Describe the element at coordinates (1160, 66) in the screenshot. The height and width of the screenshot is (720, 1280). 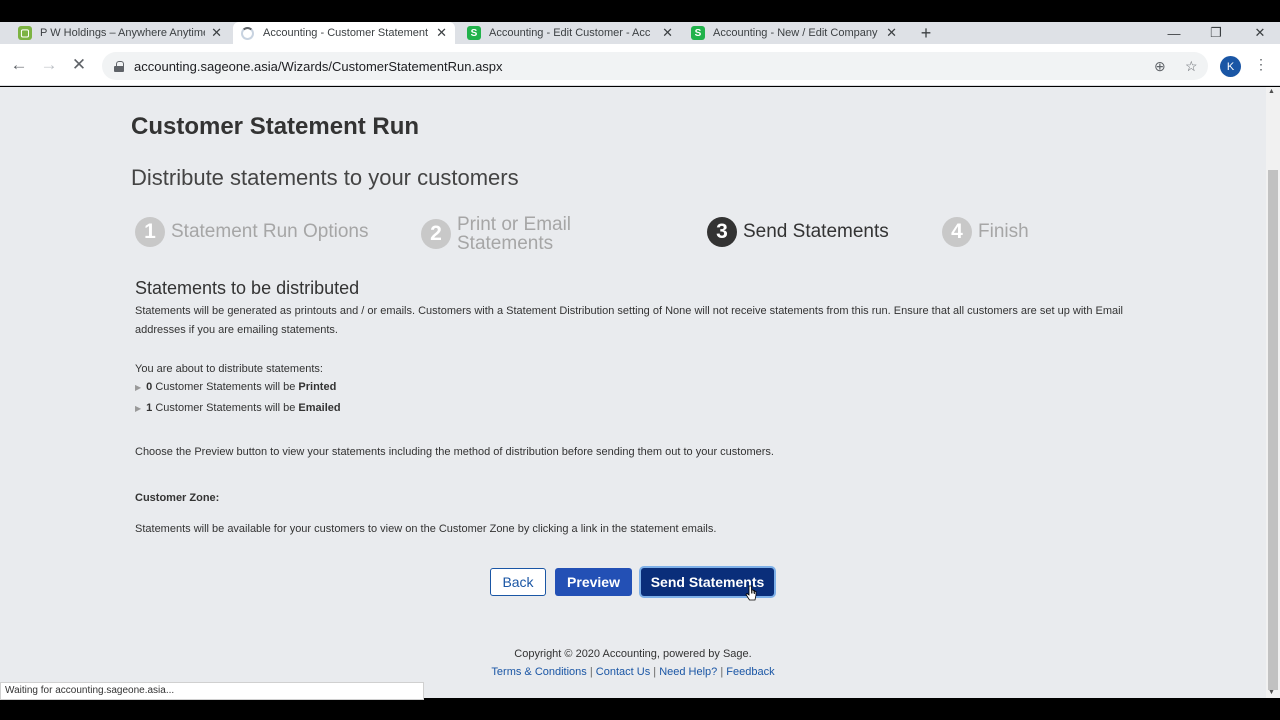
I see `zoom-icon: ⊕` at that location.